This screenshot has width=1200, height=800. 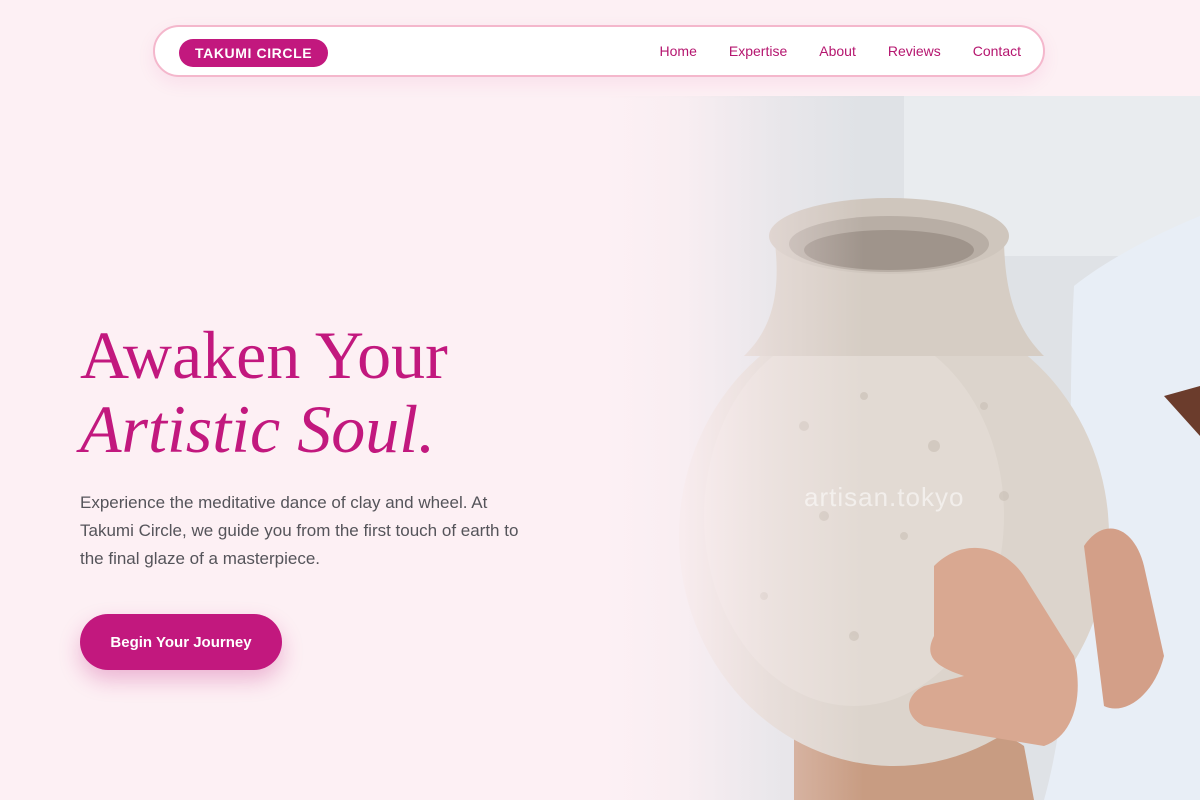 What do you see at coordinates (678, 51) in the screenshot?
I see `nav-link-home: Home` at bounding box center [678, 51].